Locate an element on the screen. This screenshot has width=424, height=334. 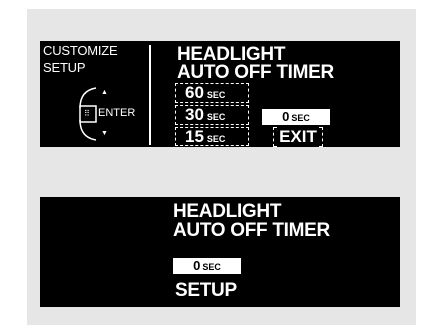
scroll-up-icon: ▲ is located at coordinates (104, 92).